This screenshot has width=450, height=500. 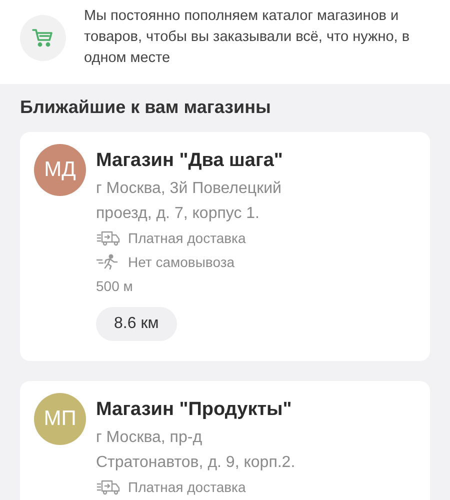 I want to click on store-avatar: МД, so click(x=60, y=170).